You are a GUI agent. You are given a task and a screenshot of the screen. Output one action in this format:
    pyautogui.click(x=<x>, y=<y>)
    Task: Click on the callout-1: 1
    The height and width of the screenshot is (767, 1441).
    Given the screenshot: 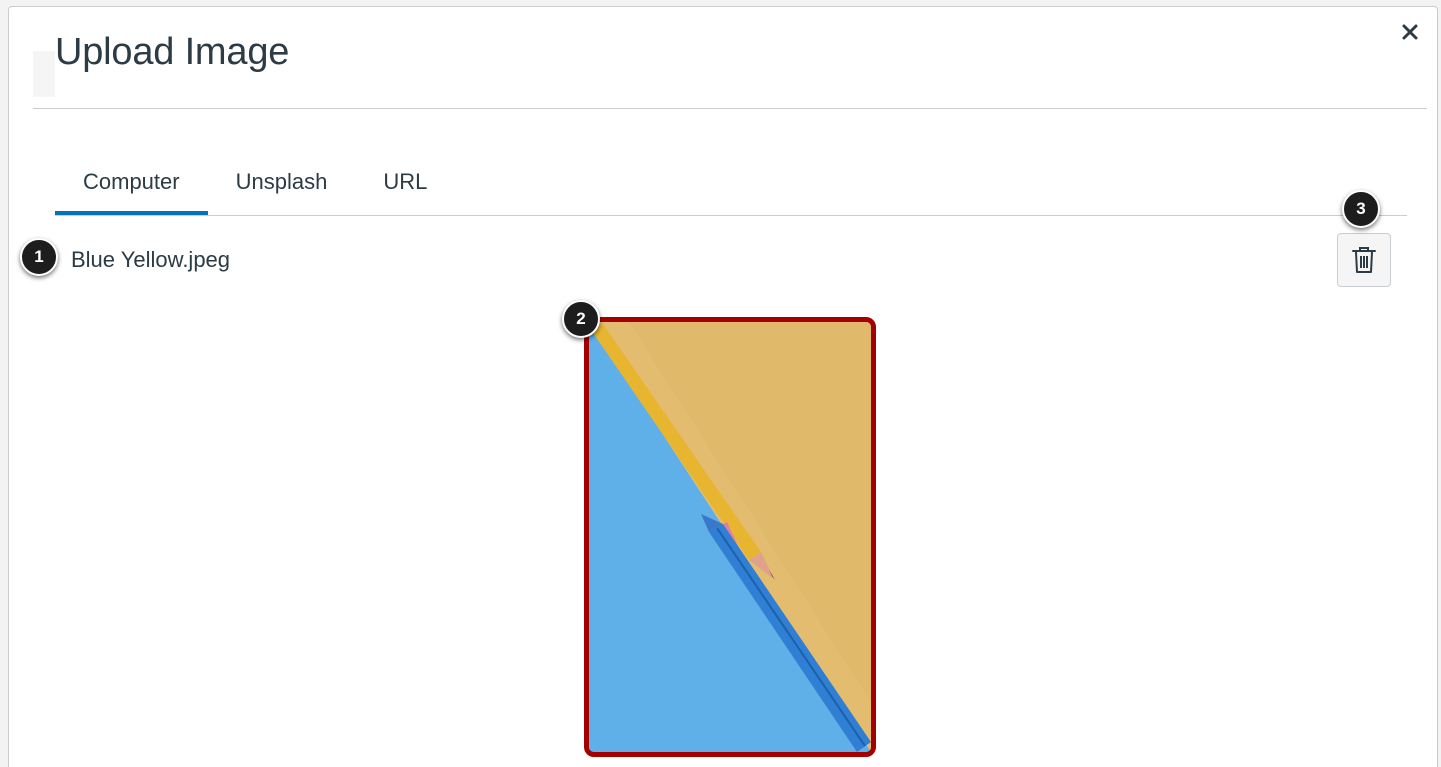 What is the action you would take?
    pyautogui.click(x=39, y=257)
    